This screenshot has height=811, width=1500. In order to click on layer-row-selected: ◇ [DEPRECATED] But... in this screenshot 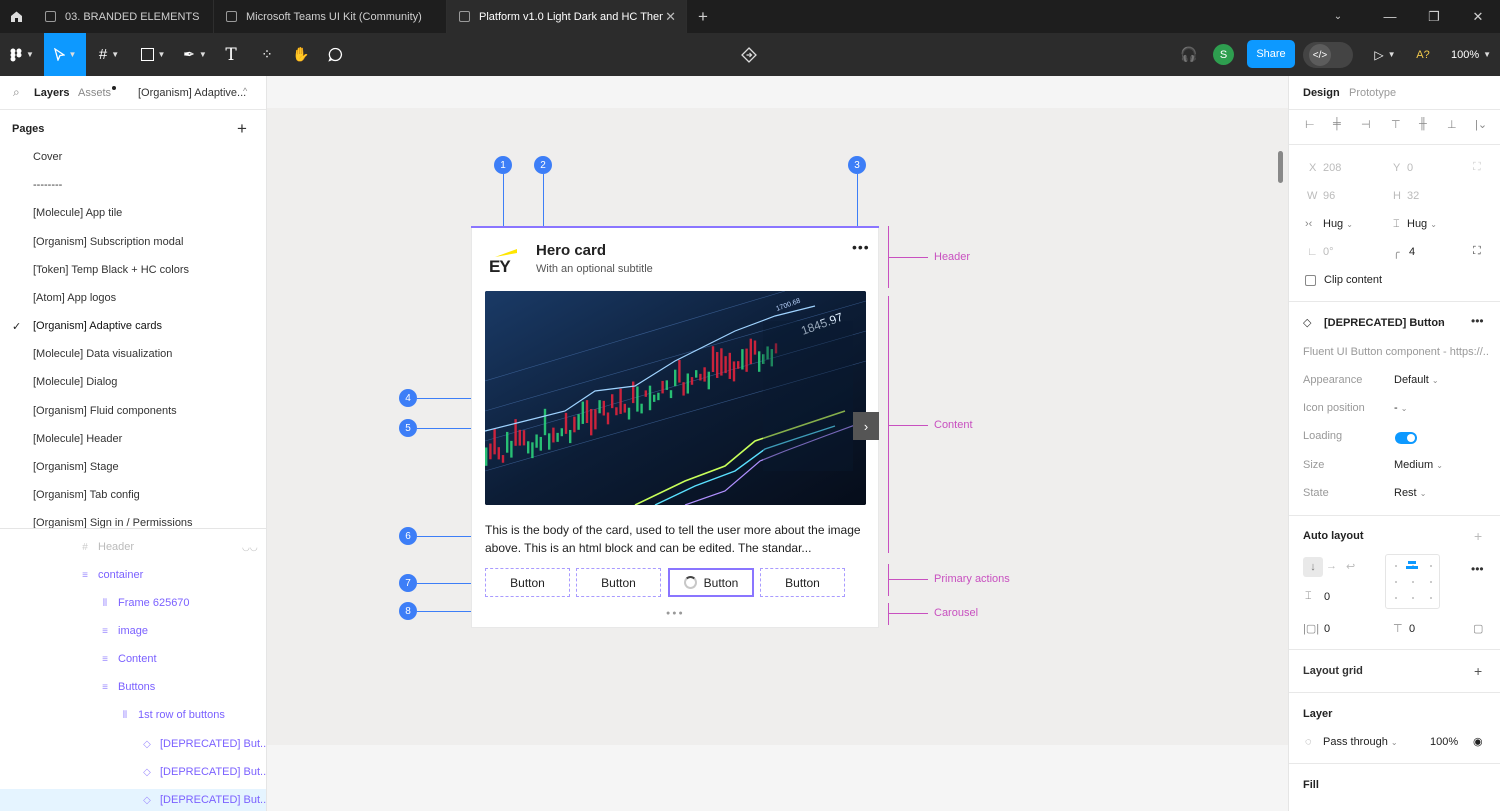, I will do `click(203, 800)`.